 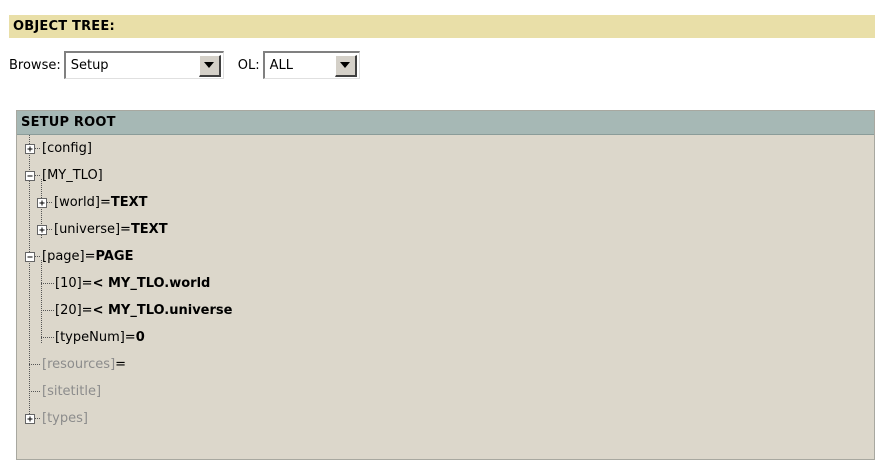 What do you see at coordinates (151, 283) in the screenshot?
I see `tree-node-value: < MY_TLO.world` at bounding box center [151, 283].